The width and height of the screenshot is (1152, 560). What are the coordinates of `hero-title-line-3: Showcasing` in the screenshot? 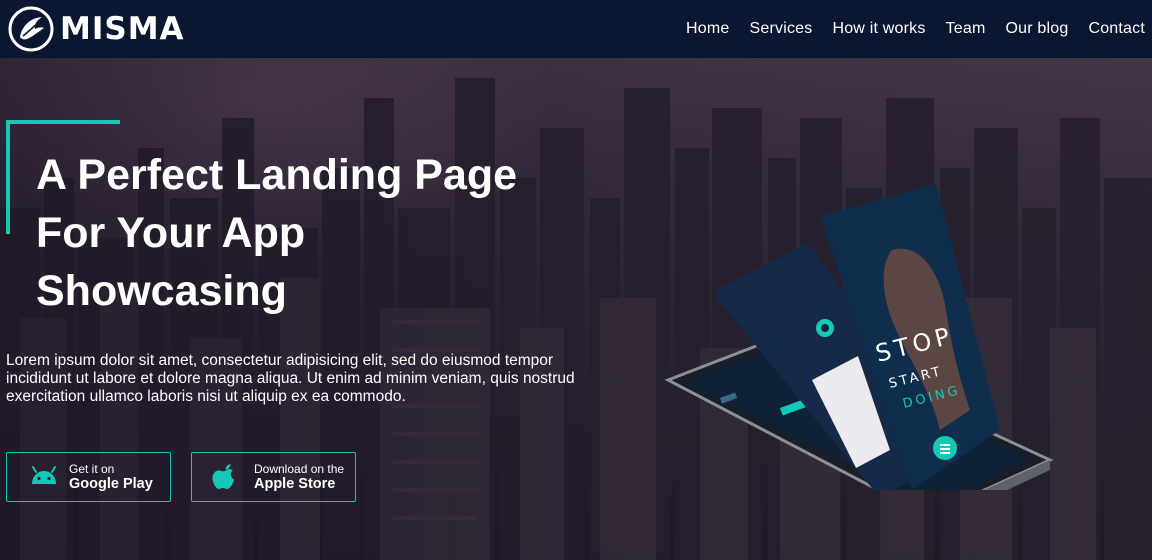 It's located at (161, 291).